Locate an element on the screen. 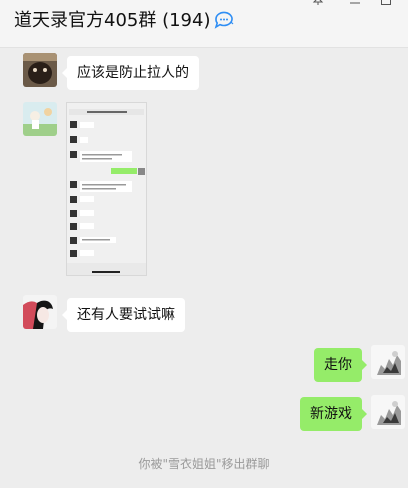 This screenshot has width=408, height=488. pin-icon is located at coordinates (318, 3).